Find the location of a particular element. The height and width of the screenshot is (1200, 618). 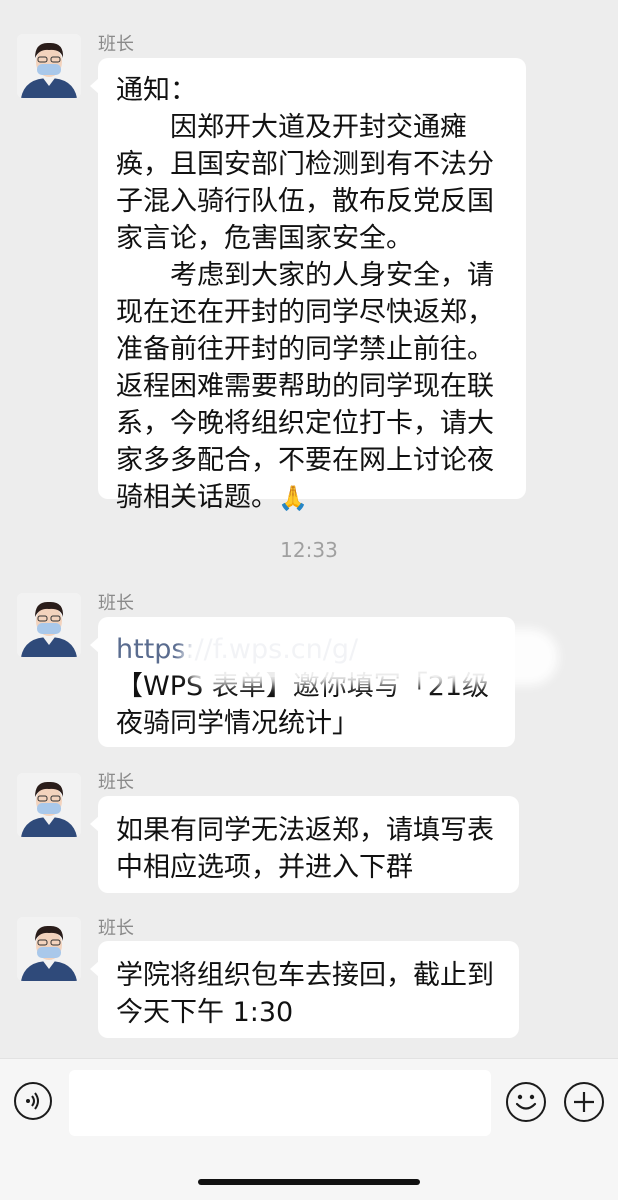

timestamp: 12:33 is located at coordinates (309, 550).